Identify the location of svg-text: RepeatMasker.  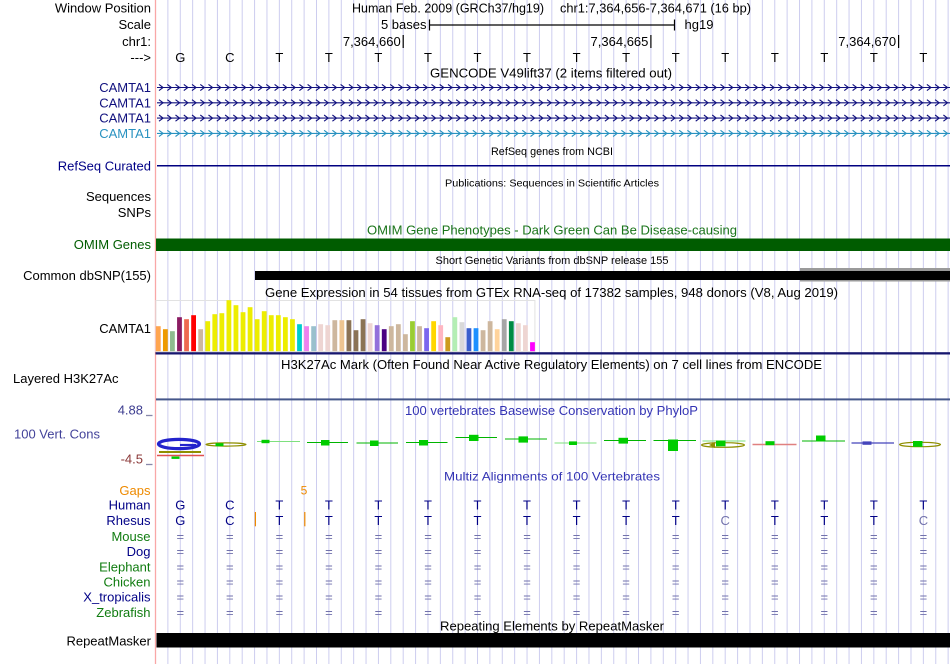
(108, 641).